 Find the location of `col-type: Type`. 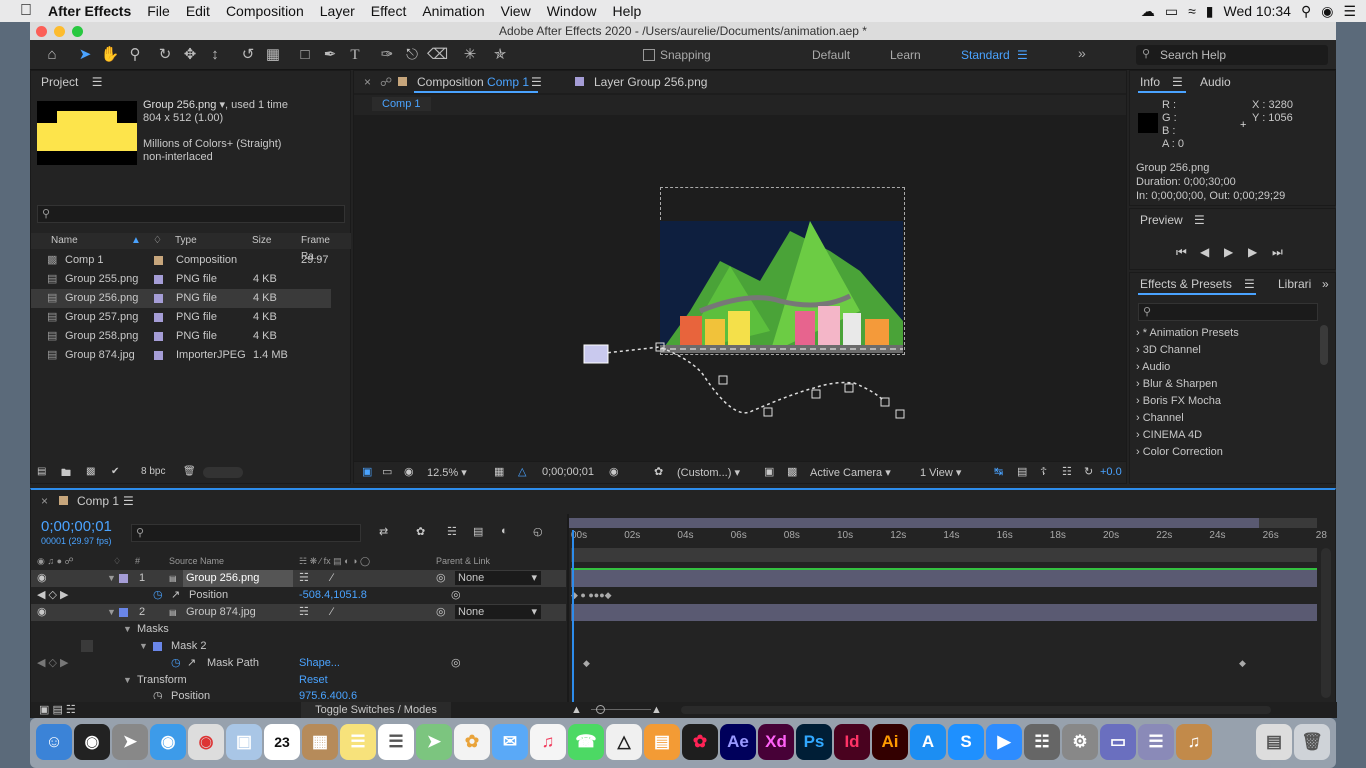

col-type: Type is located at coordinates (186, 241).